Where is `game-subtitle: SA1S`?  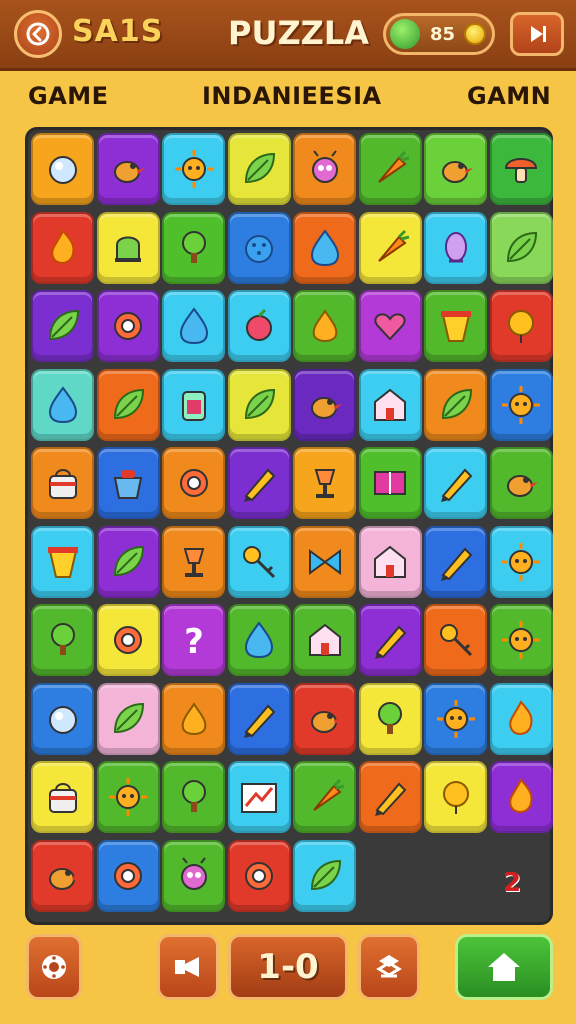 game-subtitle: SA1S is located at coordinates (118, 31).